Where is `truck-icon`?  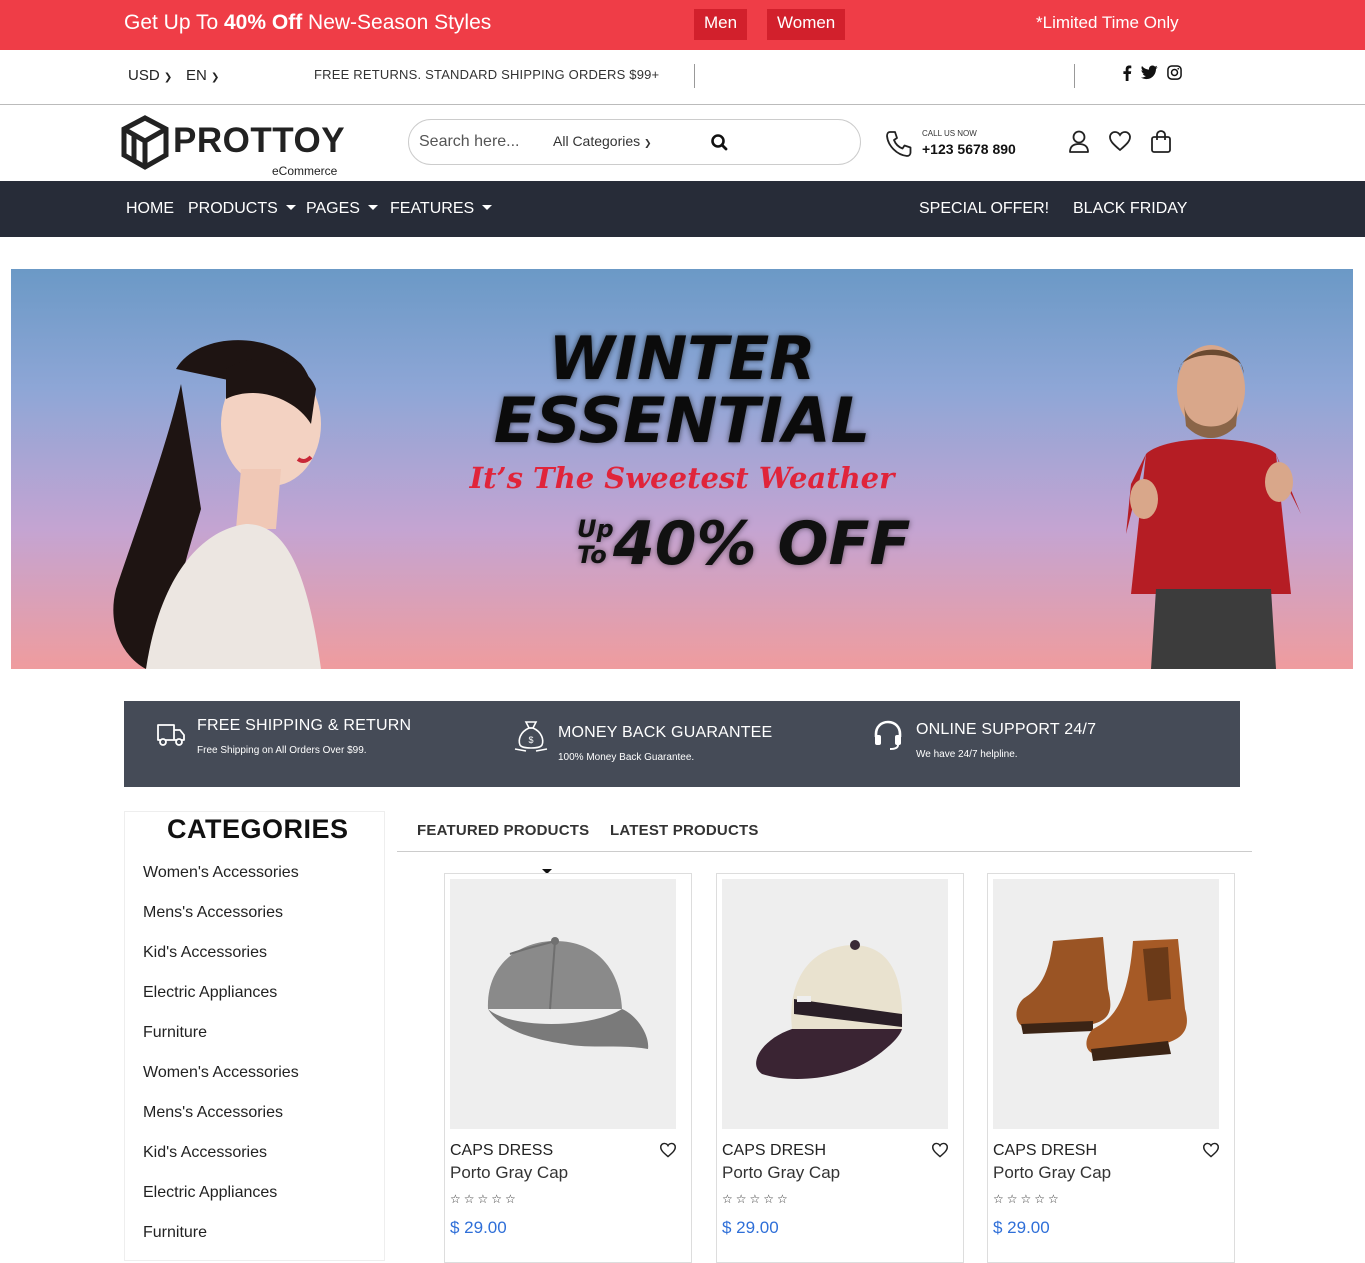
truck-icon is located at coordinates (171, 735).